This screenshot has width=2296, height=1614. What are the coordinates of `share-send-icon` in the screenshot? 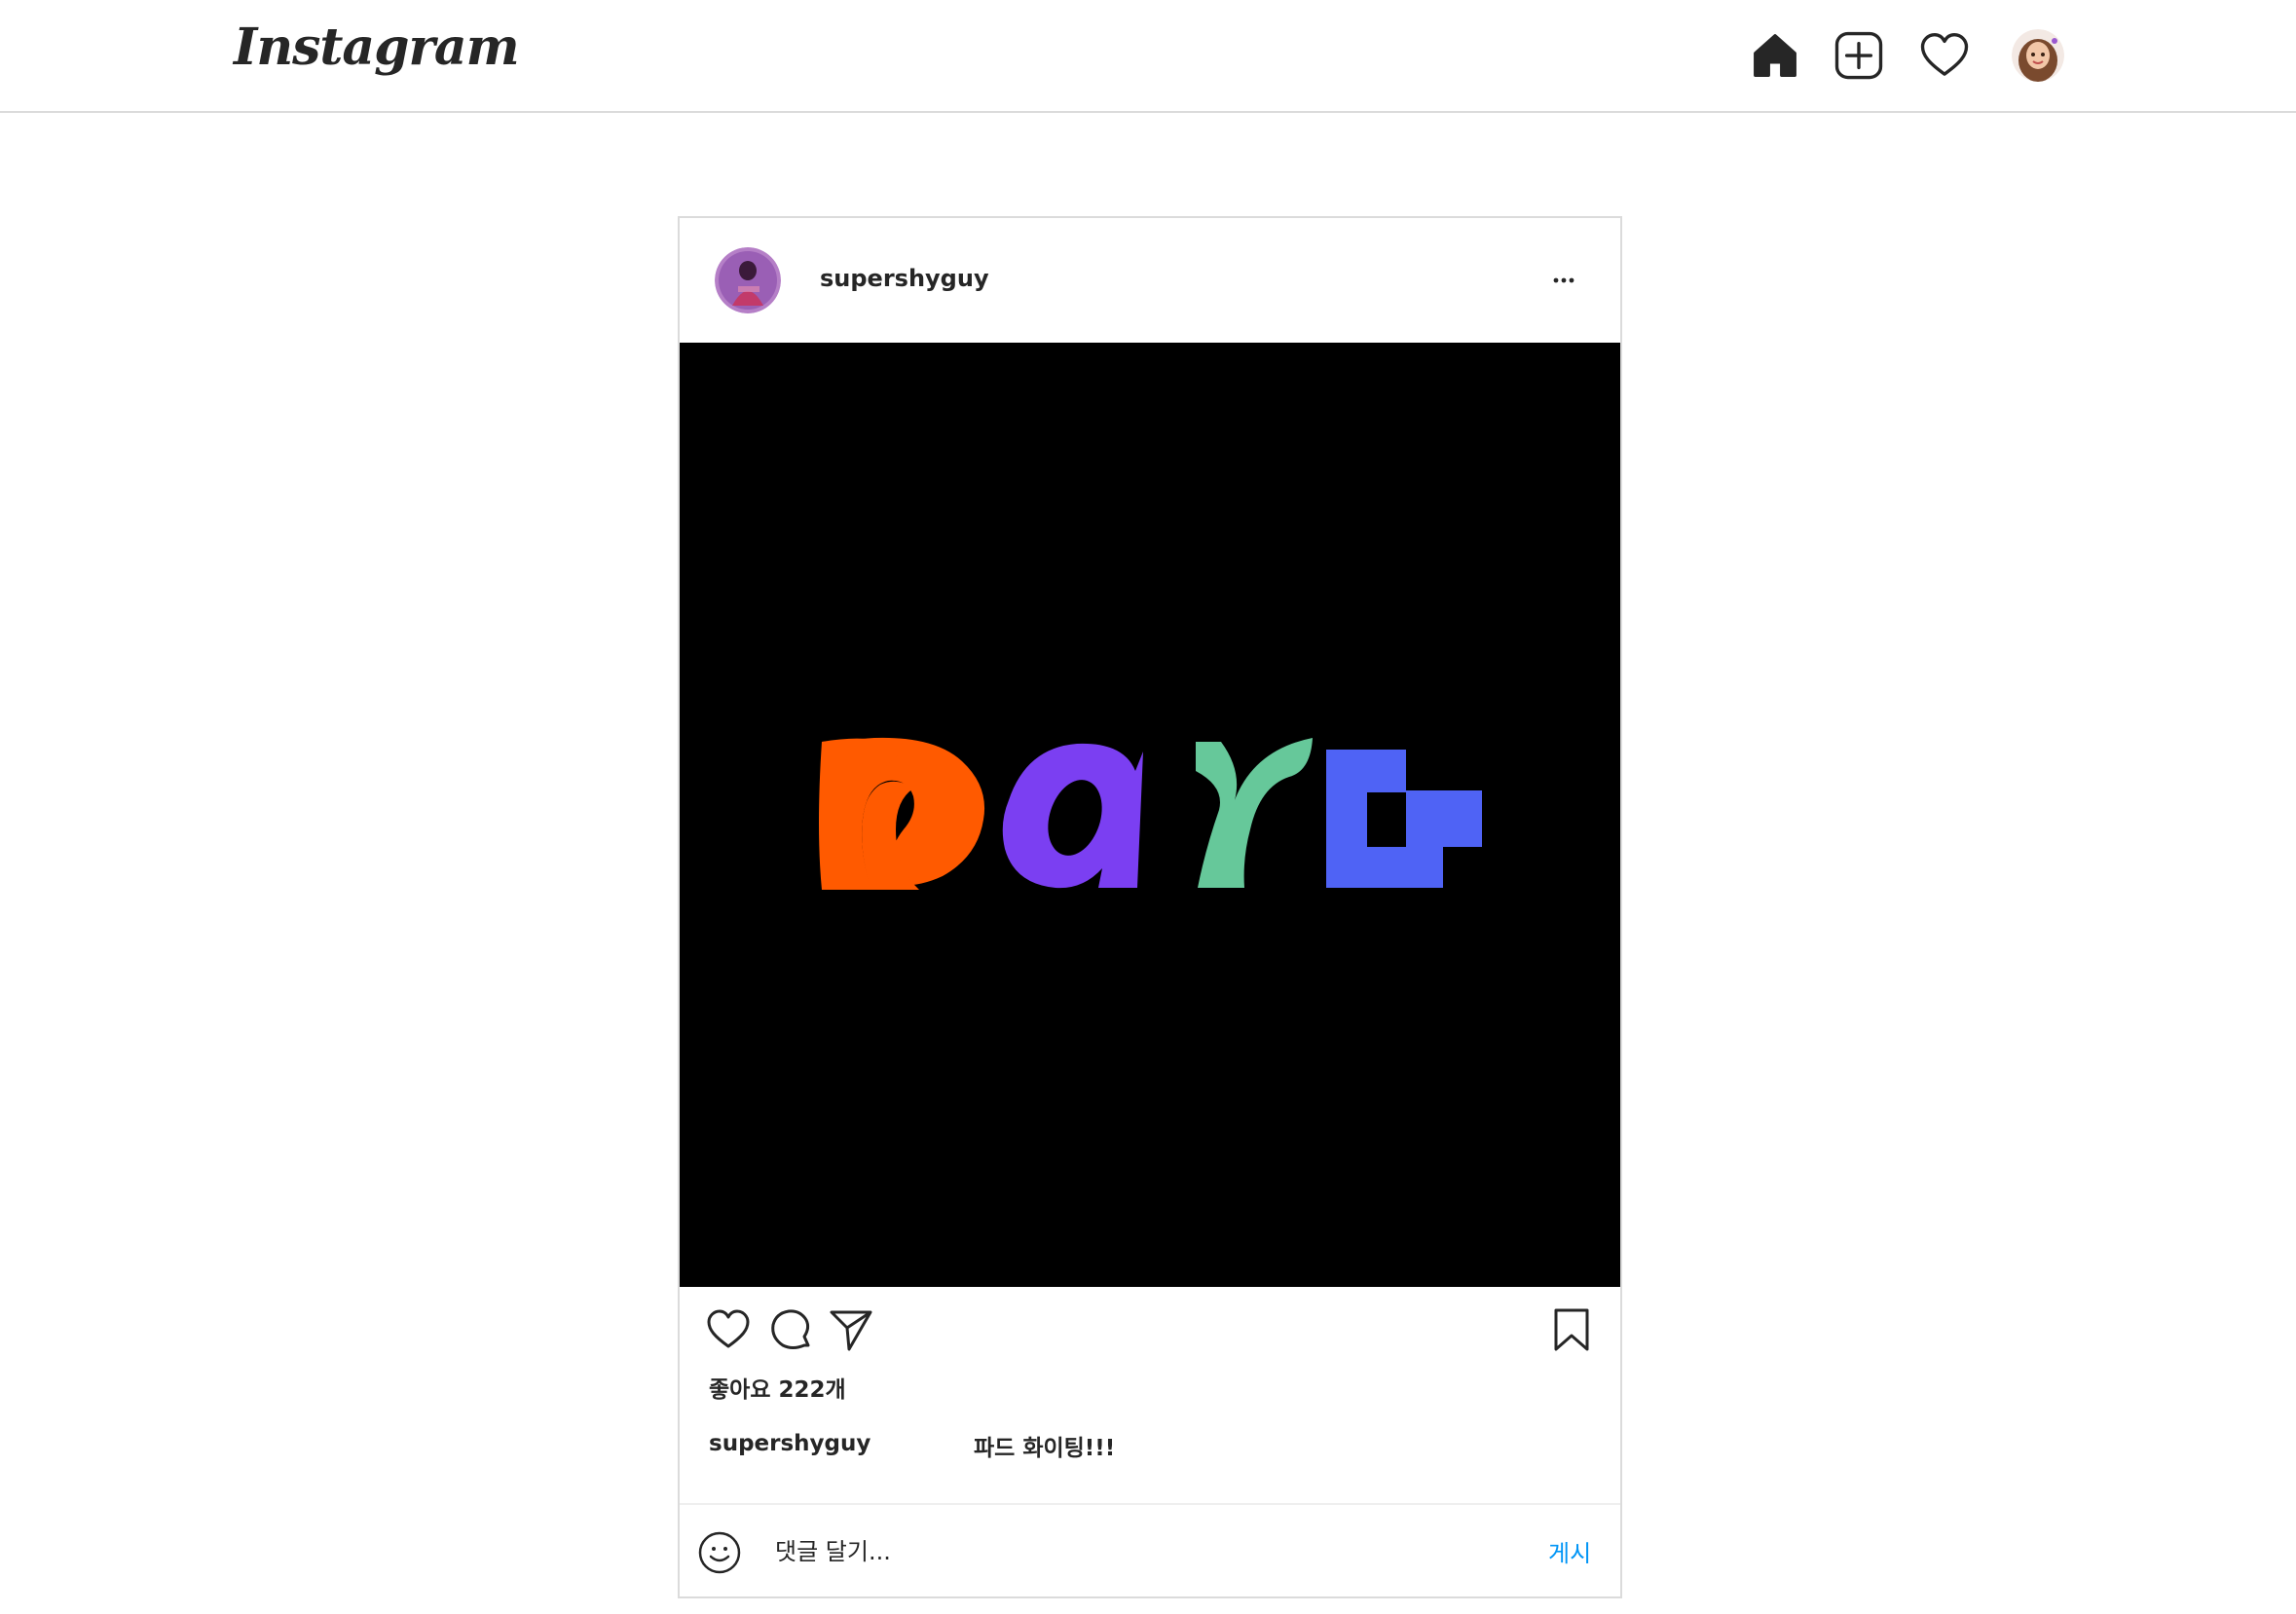 It's located at (851, 1329).